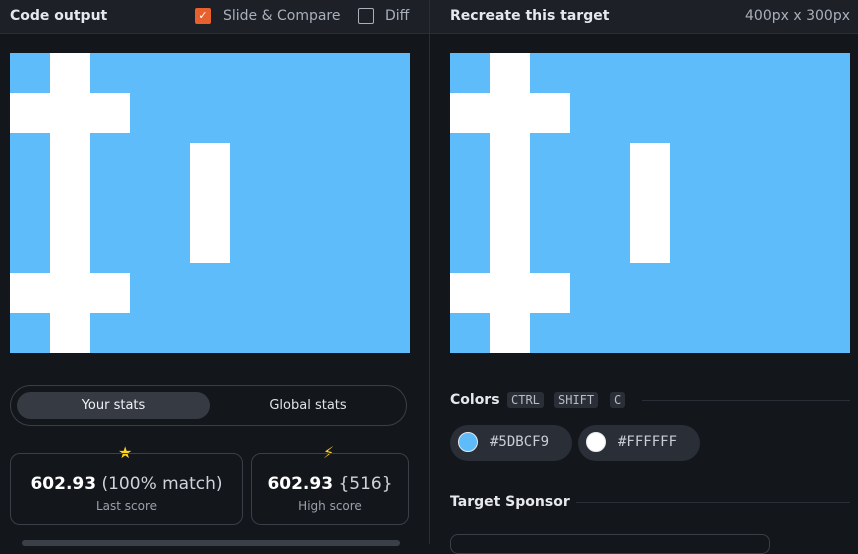  Describe the element at coordinates (162, 484) in the screenshot. I see `last-score-detail: (100% match)` at that location.